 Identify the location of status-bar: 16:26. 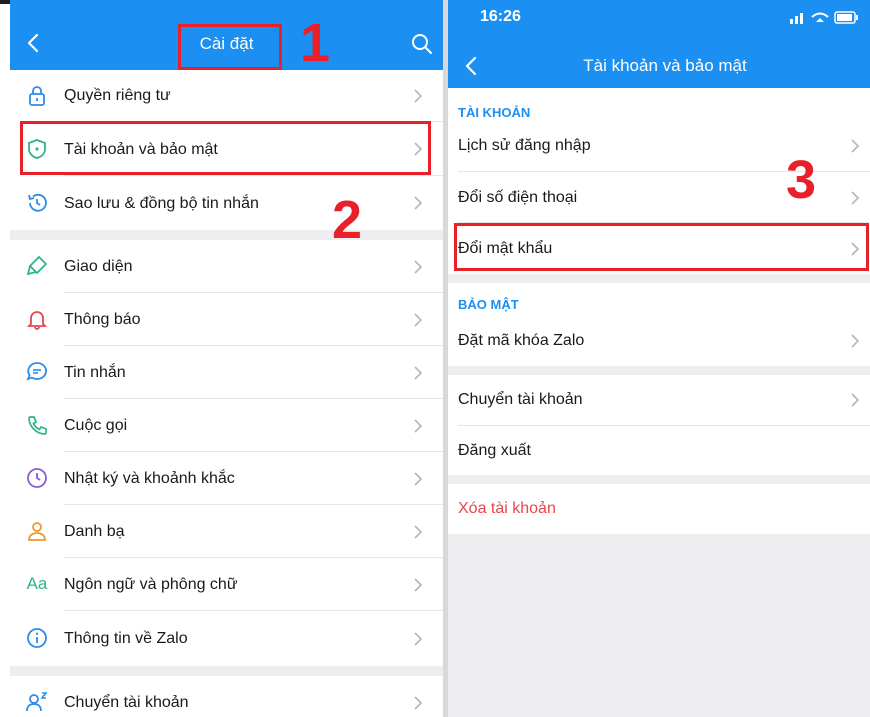
(659, 20).